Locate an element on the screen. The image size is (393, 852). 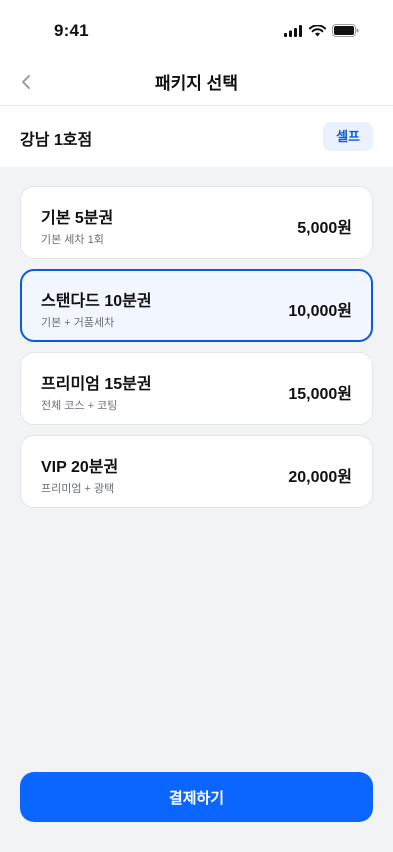
package-name: VIP 20분권 is located at coordinates (80, 467).